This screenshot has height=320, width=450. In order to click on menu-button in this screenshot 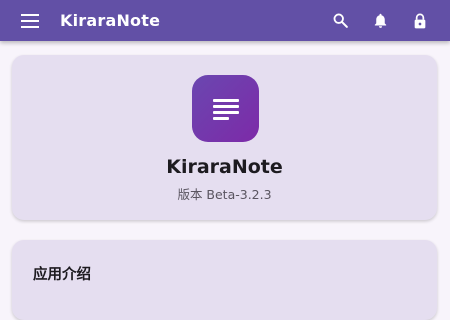, I will do `click(30, 21)`.